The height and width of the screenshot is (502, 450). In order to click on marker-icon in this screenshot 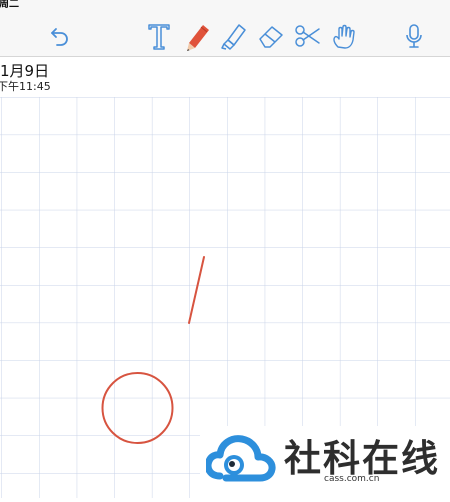, I will do `click(233, 37)`.